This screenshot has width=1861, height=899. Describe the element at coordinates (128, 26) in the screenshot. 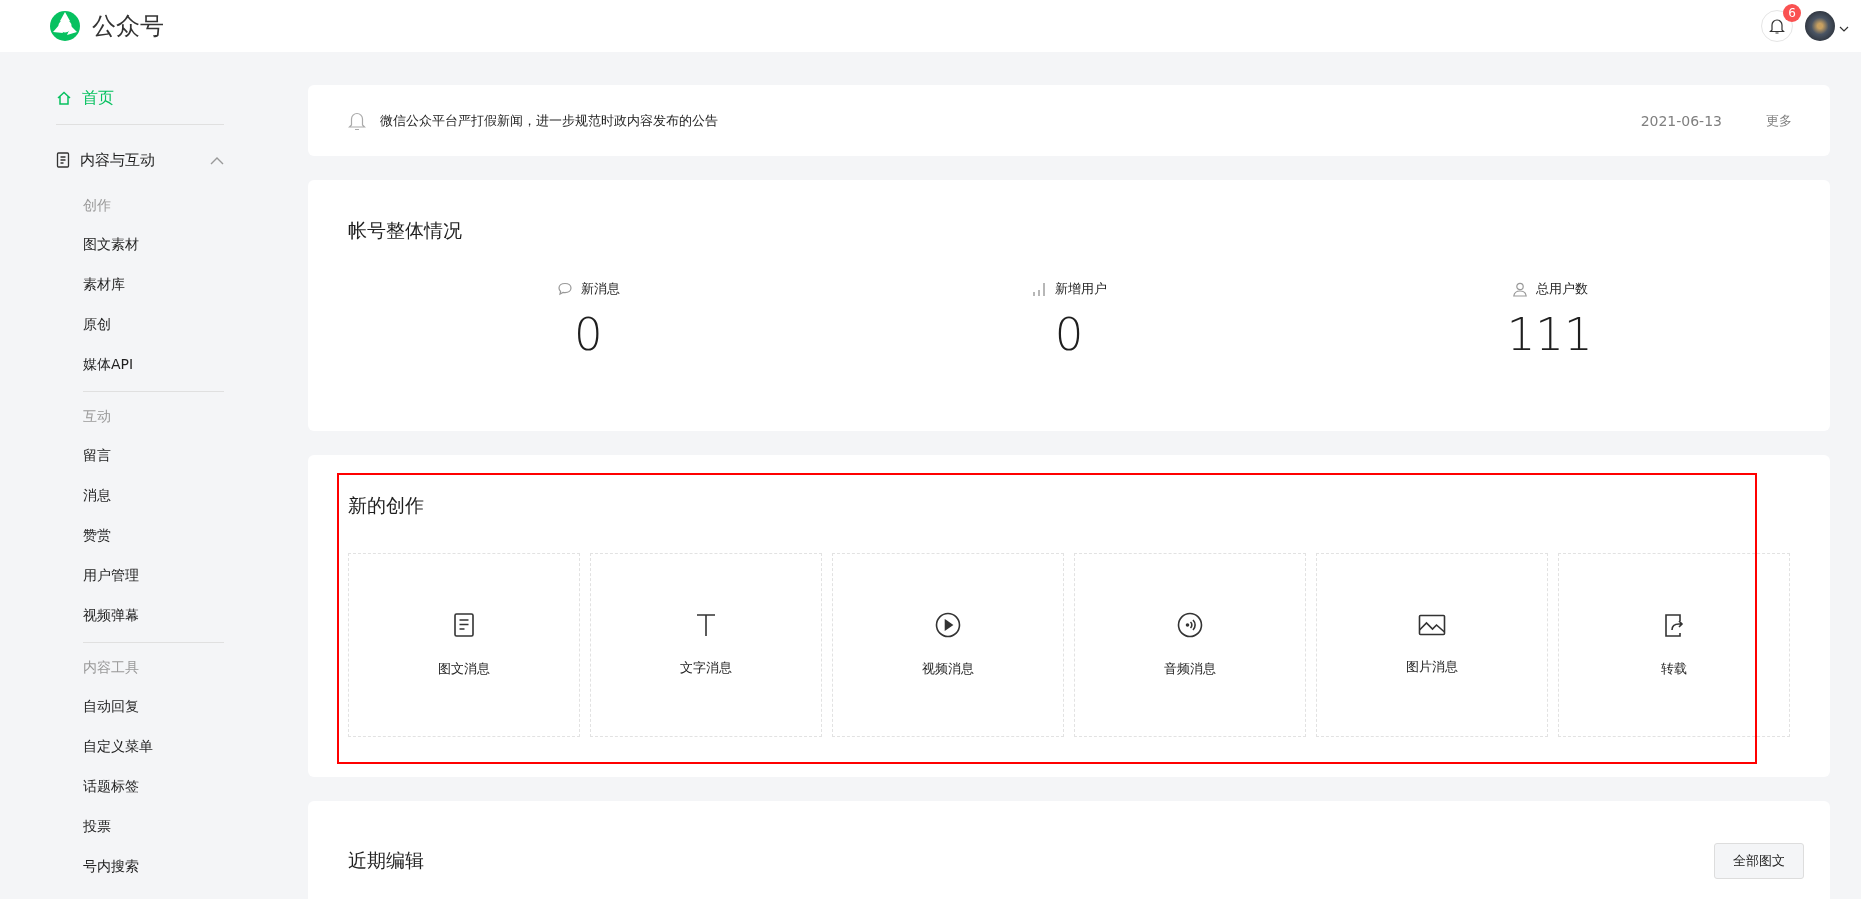

I see `app-title: 公众号` at that location.